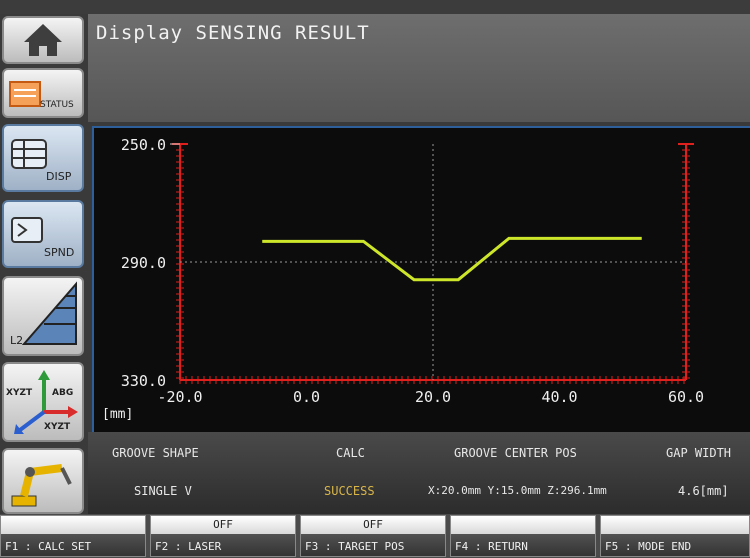  What do you see at coordinates (675, 525) in the screenshot?
I see `f5-state` at bounding box center [675, 525].